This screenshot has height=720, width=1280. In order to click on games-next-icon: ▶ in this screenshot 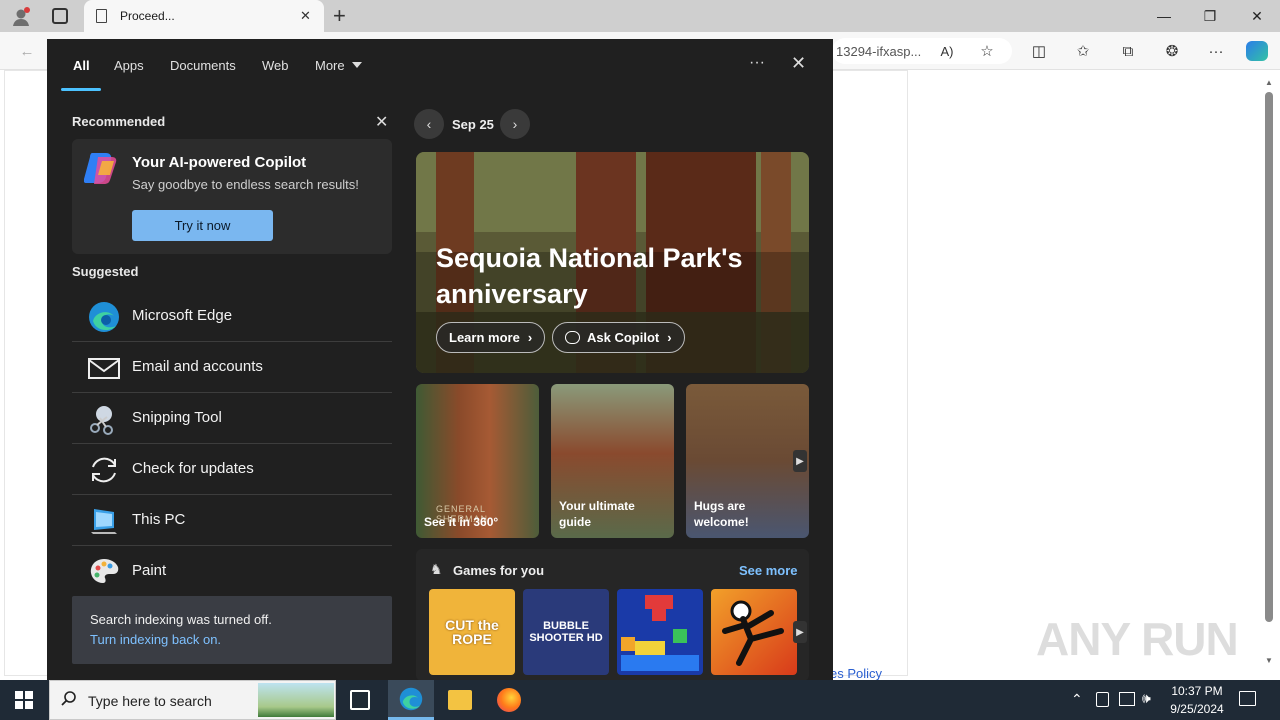, I will do `click(800, 632)`.